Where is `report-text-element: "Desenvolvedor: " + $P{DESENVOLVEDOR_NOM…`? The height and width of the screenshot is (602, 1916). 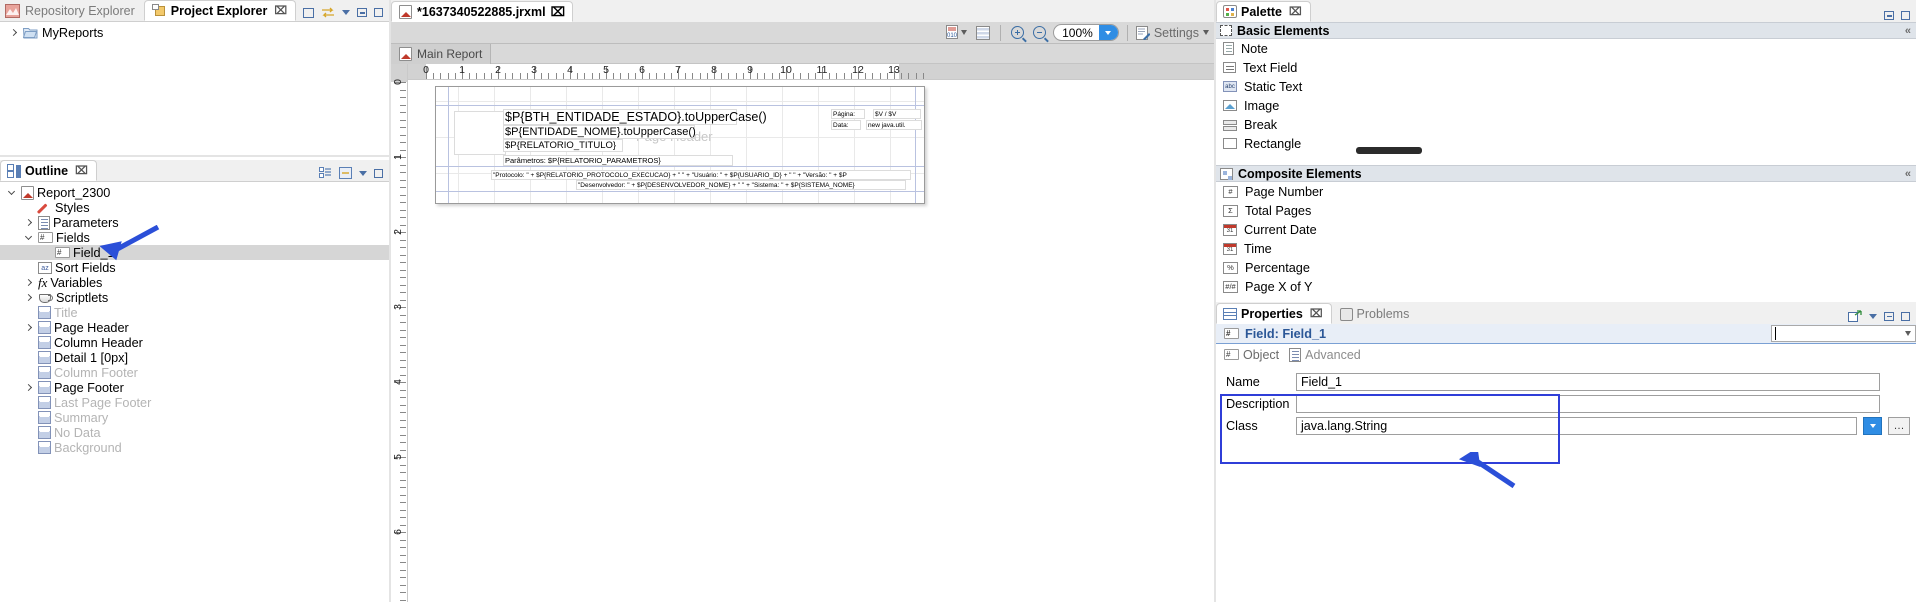
report-text-element: "Desenvolvedor: " + $P{DESENVOLVEDOR_NOM… is located at coordinates (741, 185).